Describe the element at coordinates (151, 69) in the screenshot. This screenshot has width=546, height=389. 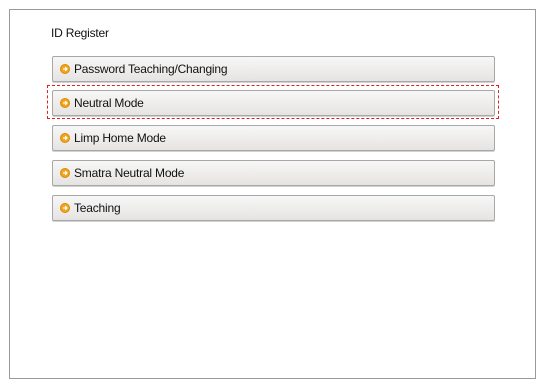
I see `menu-item-label: Password Teaching/Changing` at that location.